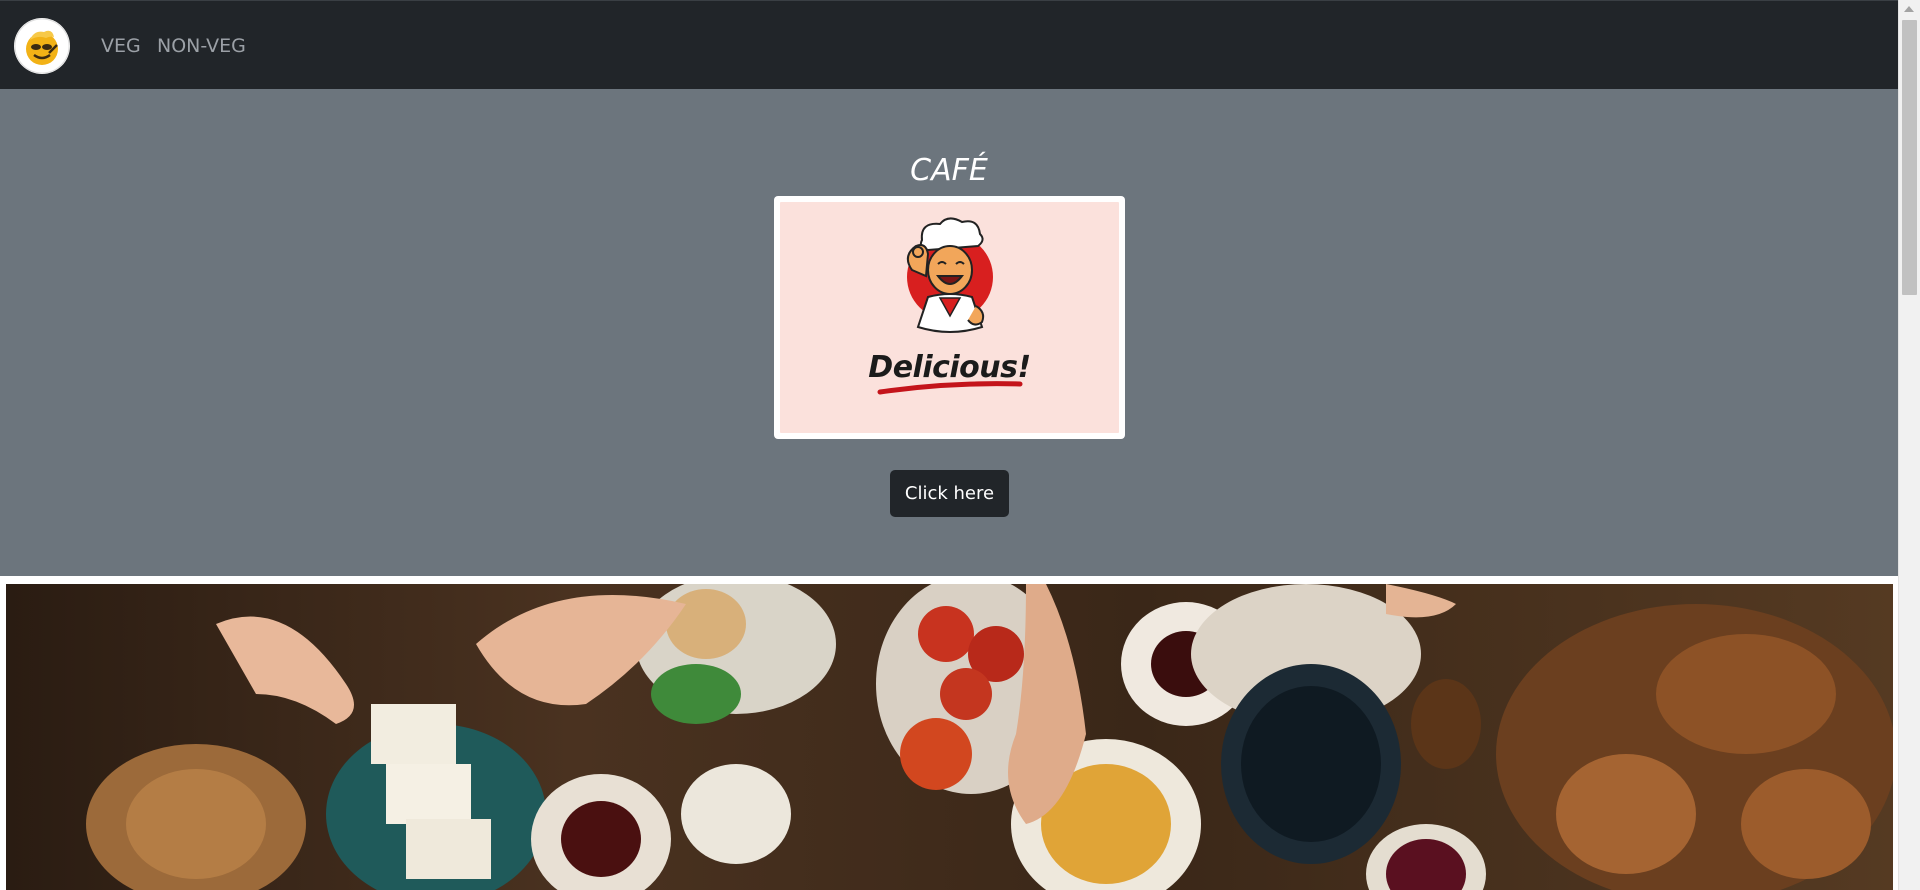 Image resolution: width=1920 pixels, height=890 pixels. What do you see at coordinates (949, 170) in the screenshot?
I see `page-title: CAFÉ` at bounding box center [949, 170].